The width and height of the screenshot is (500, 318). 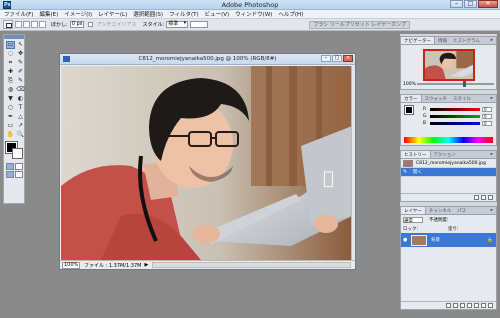 I want to click on blend-mode-select: 通常, so click(x=413, y=220).